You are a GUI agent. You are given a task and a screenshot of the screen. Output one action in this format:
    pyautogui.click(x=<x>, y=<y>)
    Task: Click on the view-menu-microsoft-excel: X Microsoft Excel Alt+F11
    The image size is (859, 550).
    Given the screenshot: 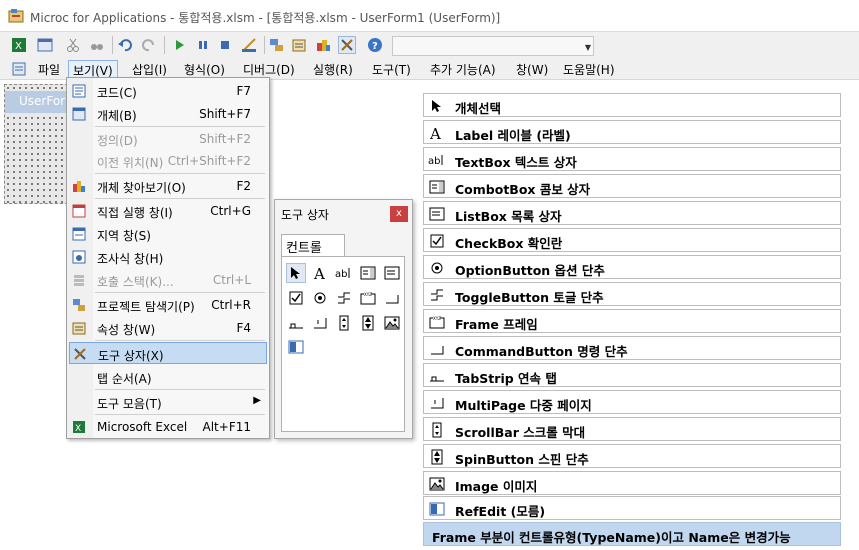 What is the action you would take?
    pyautogui.click(x=168, y=427)
    